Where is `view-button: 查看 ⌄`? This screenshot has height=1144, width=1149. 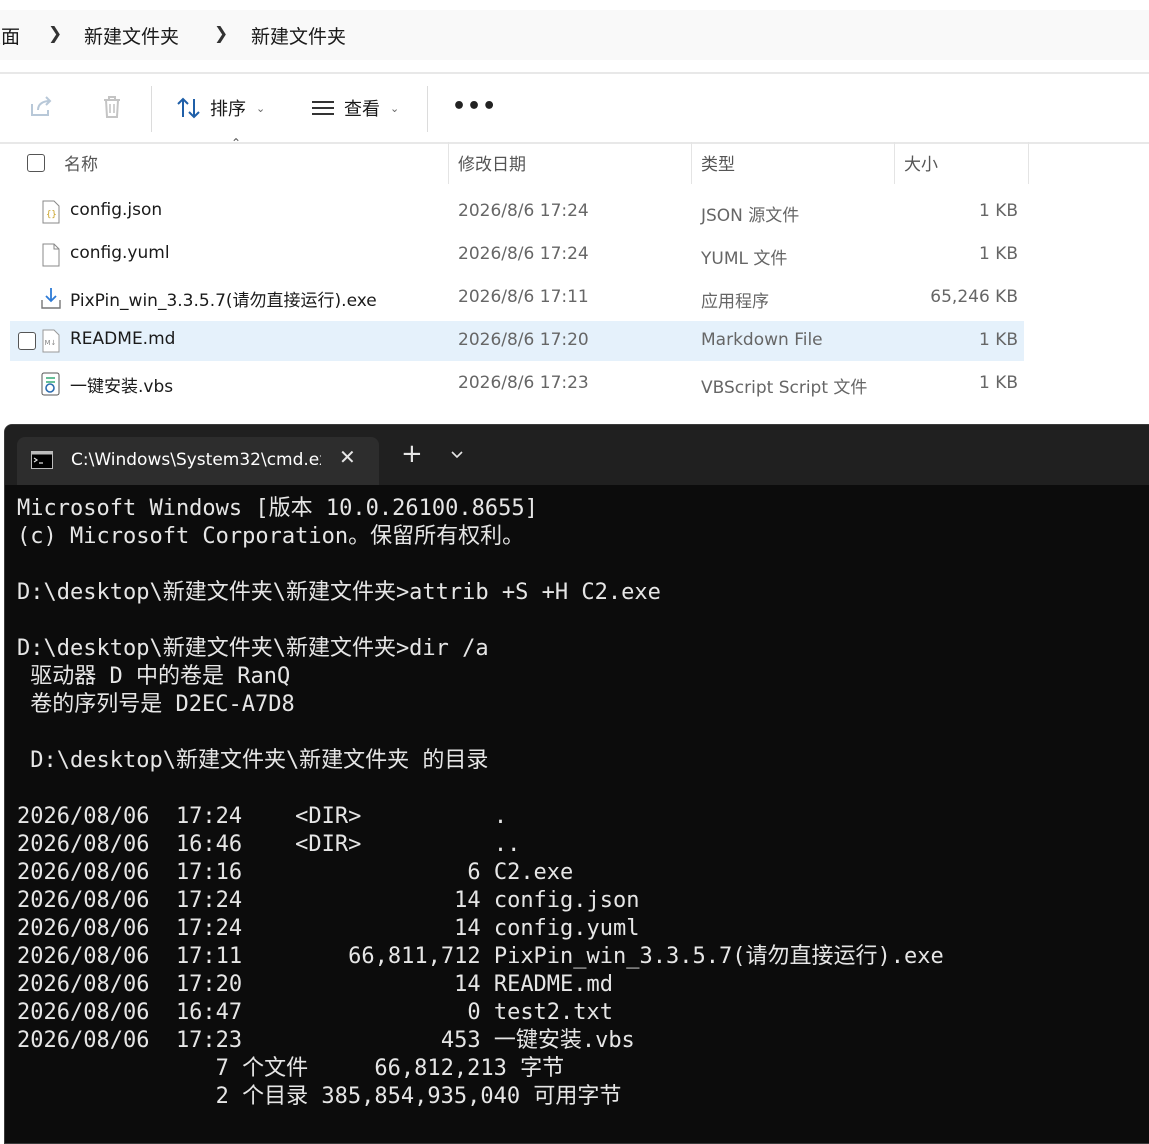 view-button: 查看 ⌄ is located at coordinates (354, 108).